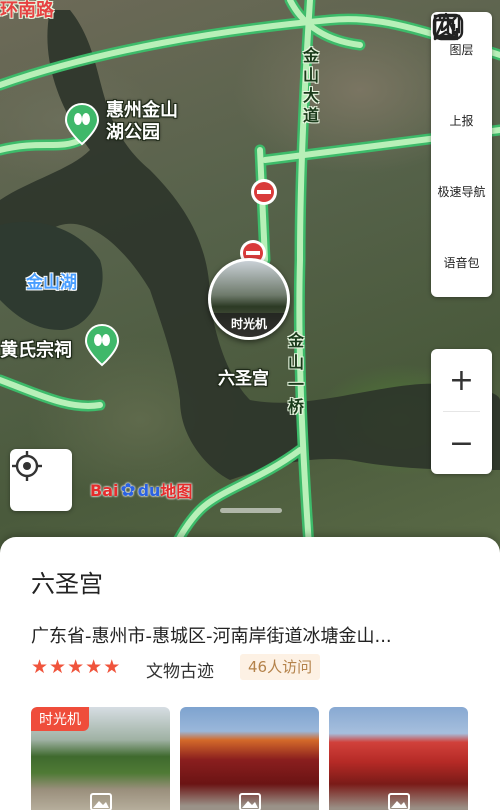 The width and height of the screenshot is (500, 810). I want to click on photo-strip: 时光机, so click(265, 758).